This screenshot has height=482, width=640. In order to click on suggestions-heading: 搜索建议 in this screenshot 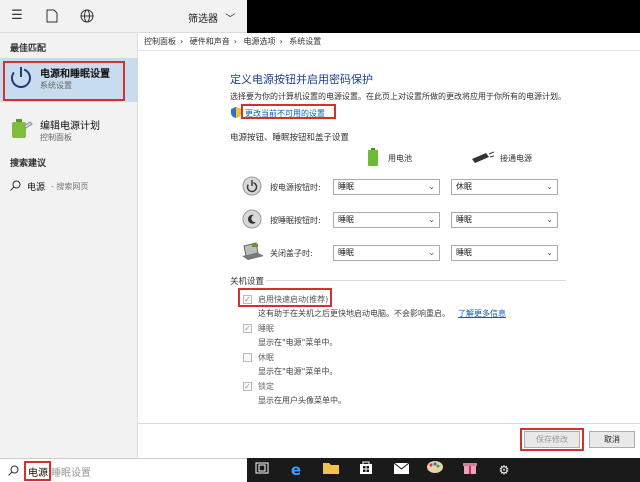, I will do `click(28, 164)`.